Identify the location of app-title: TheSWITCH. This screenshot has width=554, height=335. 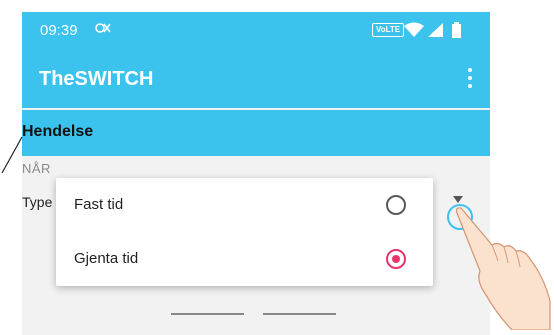
(96, 79).